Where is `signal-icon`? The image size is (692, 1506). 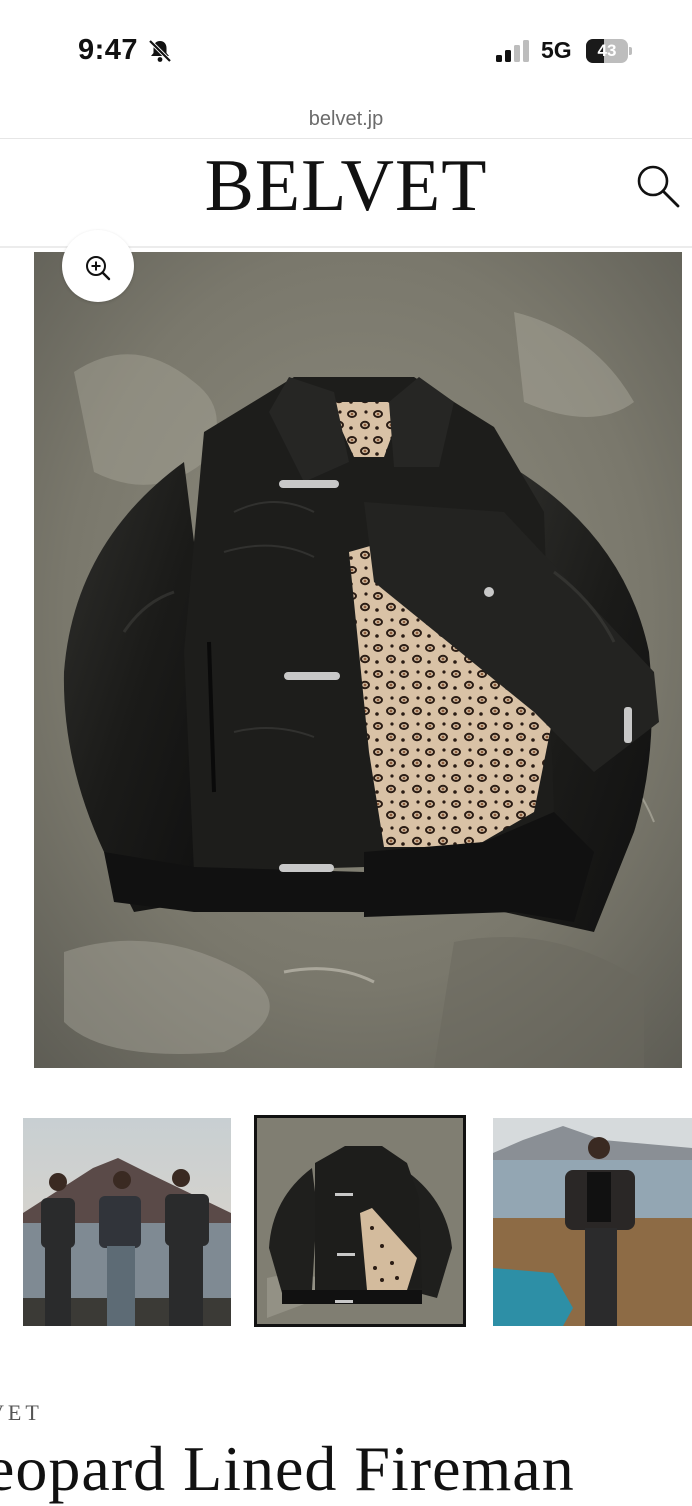 signal-icon is located at coordinates (512, 51).